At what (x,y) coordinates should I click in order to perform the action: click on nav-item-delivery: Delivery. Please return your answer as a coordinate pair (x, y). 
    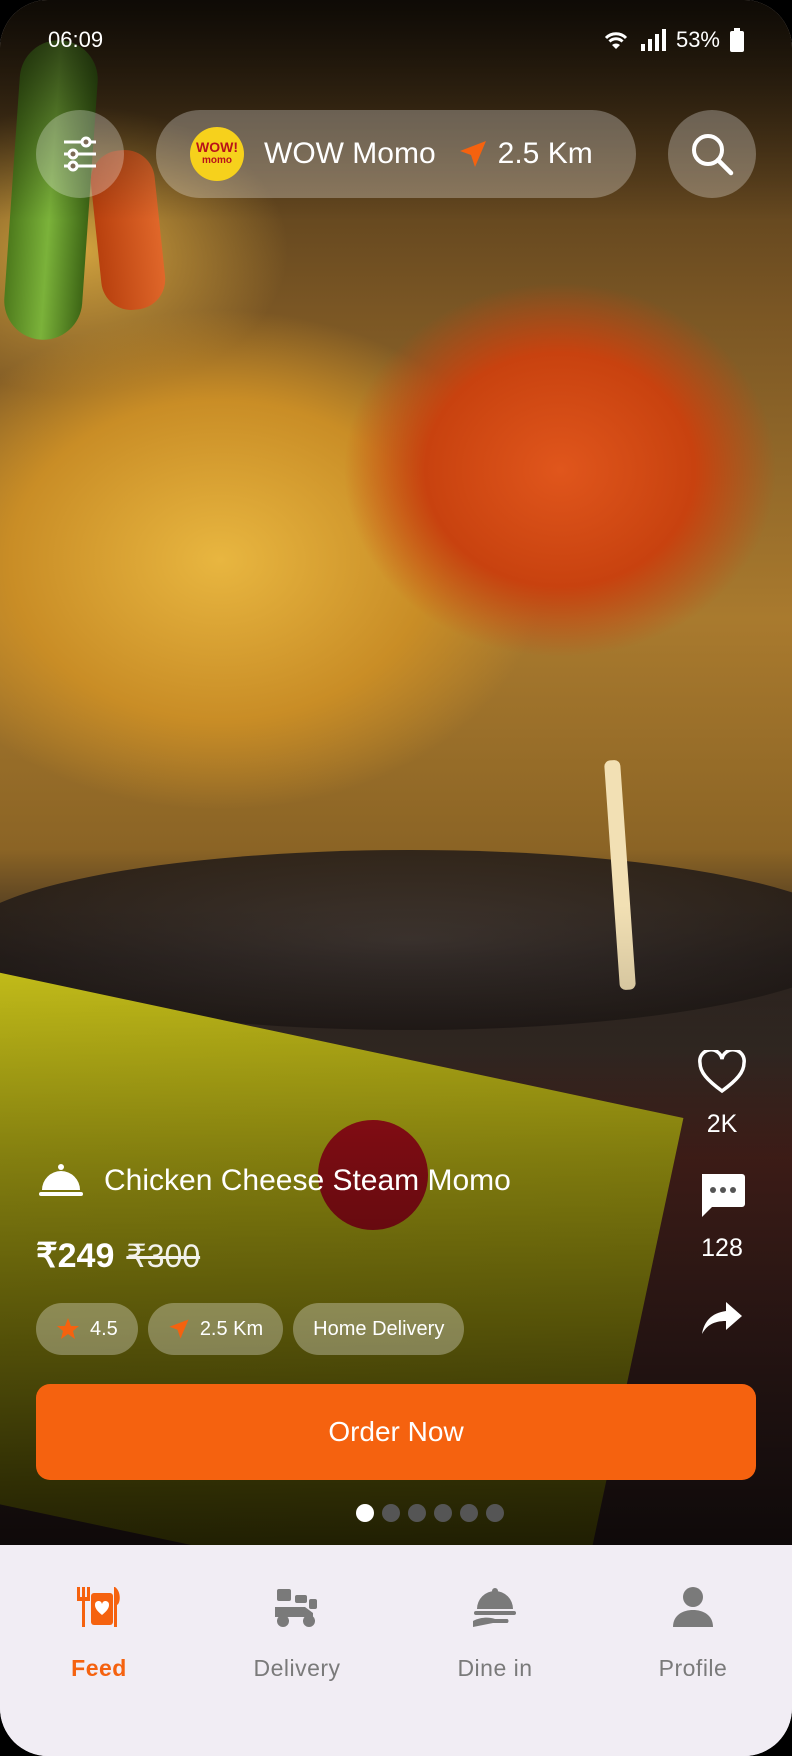
    Looking at the image, I should click on (297, 1650).